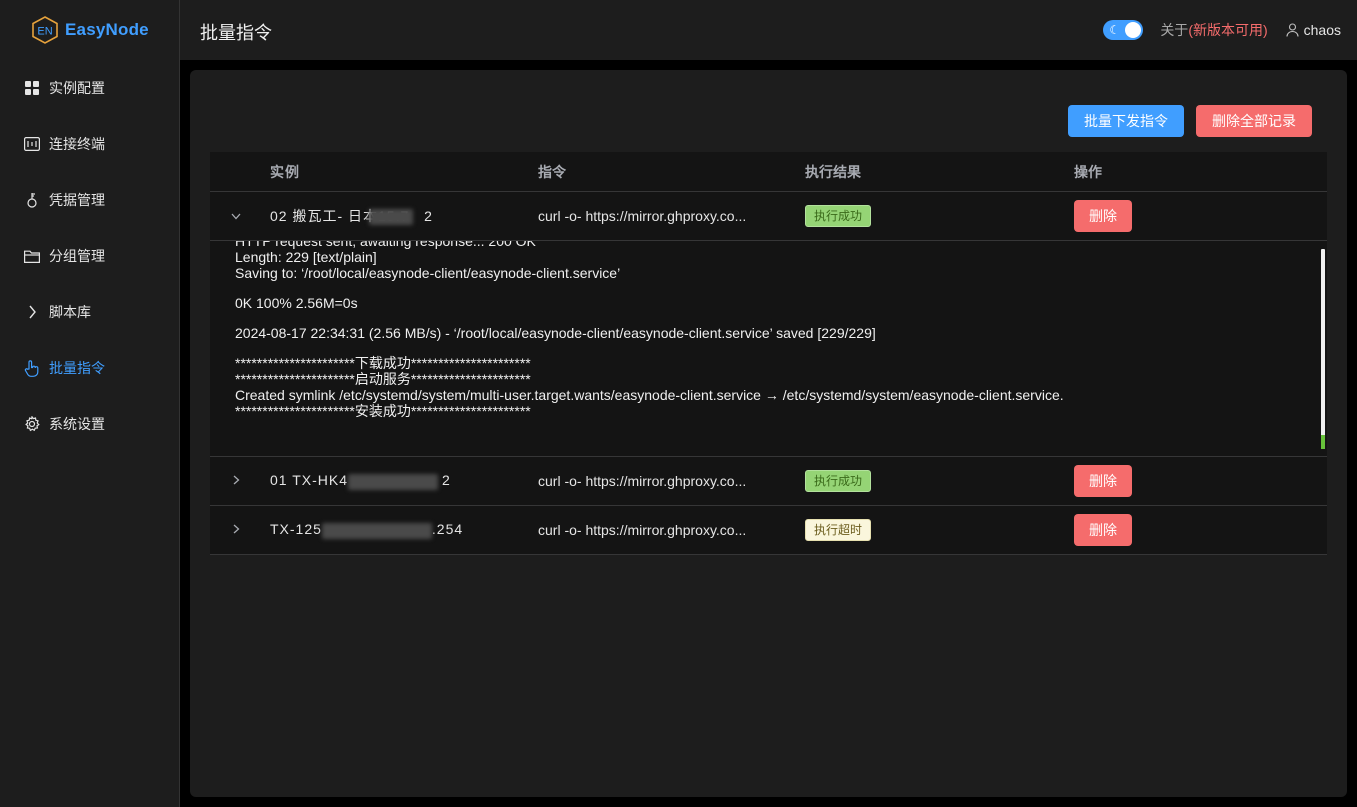 The height and width of the screenshot is (807, 1357). What do you see at coordinates (77, 200) in the screenshot?
I see `sidebar-item-label: 凭据管理` at bounding box center [77, 200].